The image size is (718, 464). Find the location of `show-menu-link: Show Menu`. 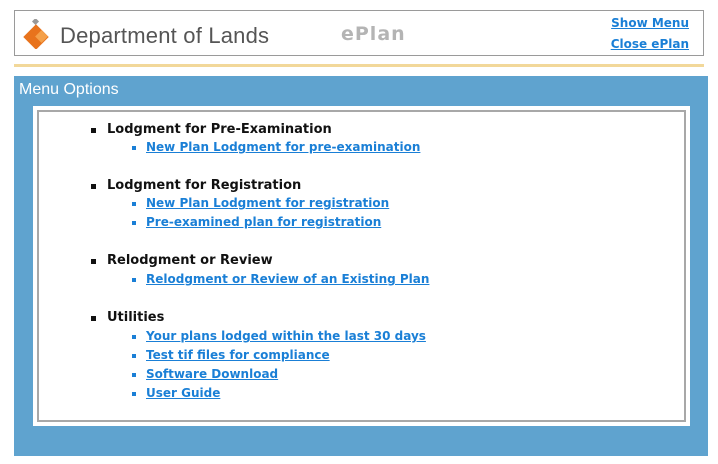

show-menu-link: Show Menu is located at coordinates (650, 23).